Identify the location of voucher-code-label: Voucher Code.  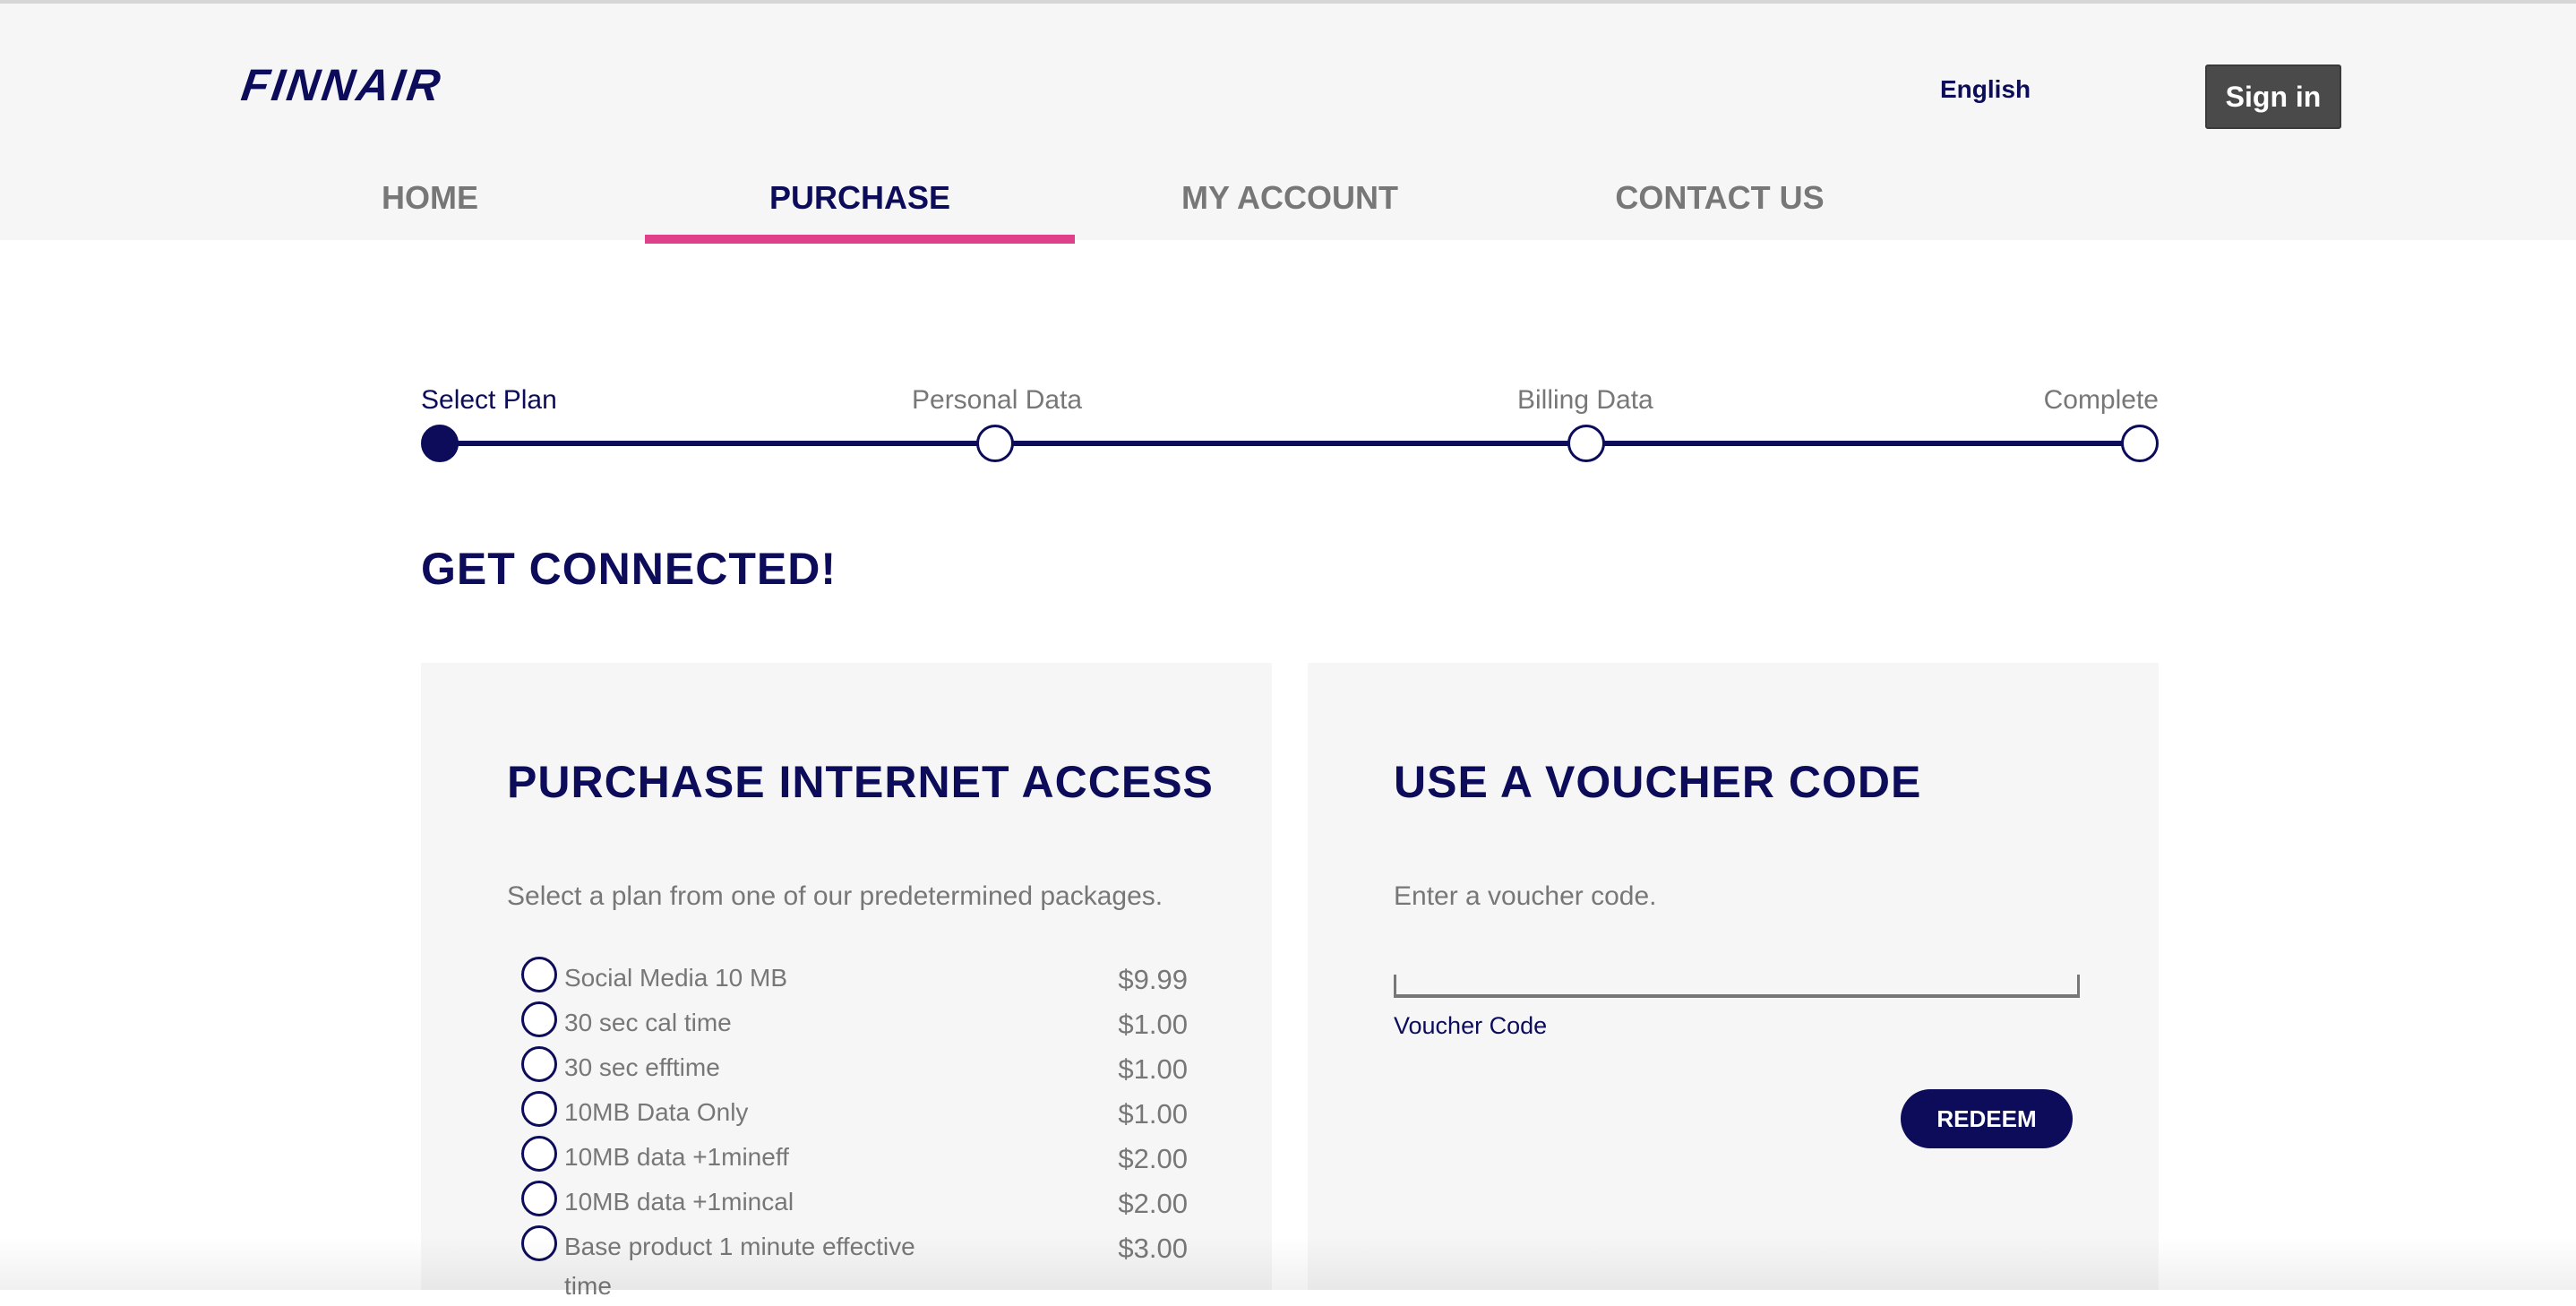
(1471, 1025).